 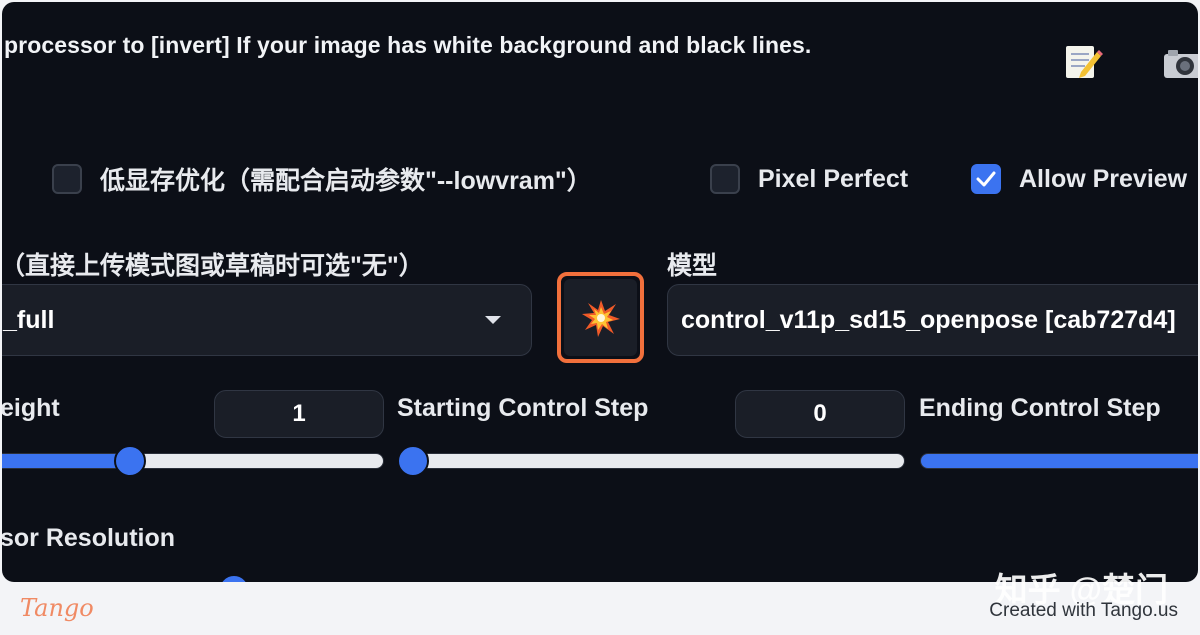 I want to click on control-weight-label: eight, so click(x=31, y=408).